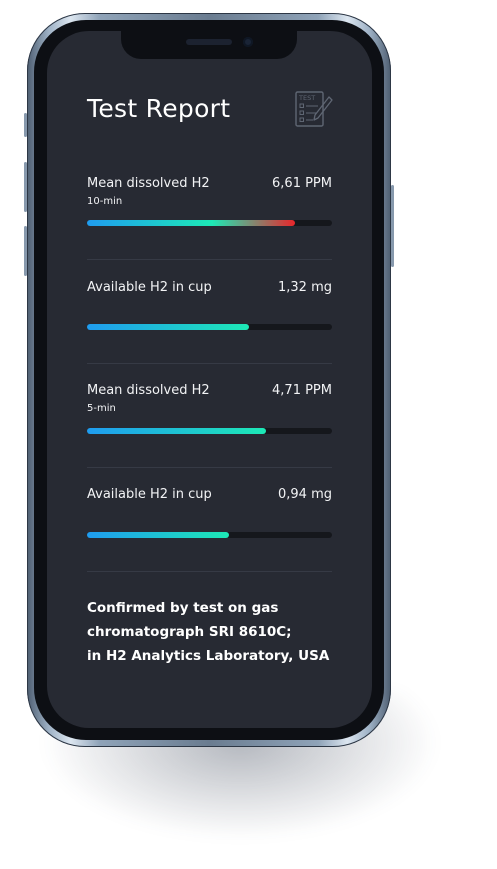 The height and width of the screenshot is (869, 497). What do you see at coordinates (314, 109) in the screenshot?
I see `test-report-icon: TEST` at bounding box center [314, 109].